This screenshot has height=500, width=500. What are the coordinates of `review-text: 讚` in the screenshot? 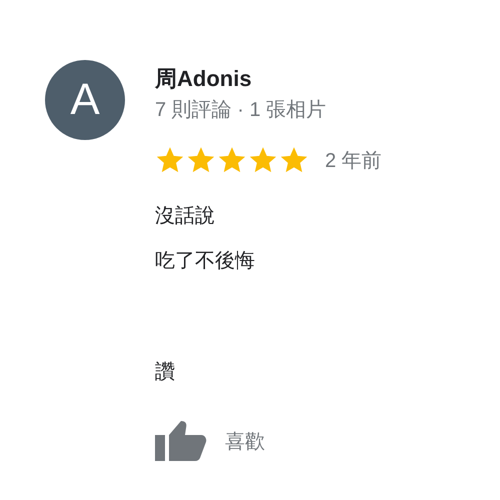 It's located at (165, 372).